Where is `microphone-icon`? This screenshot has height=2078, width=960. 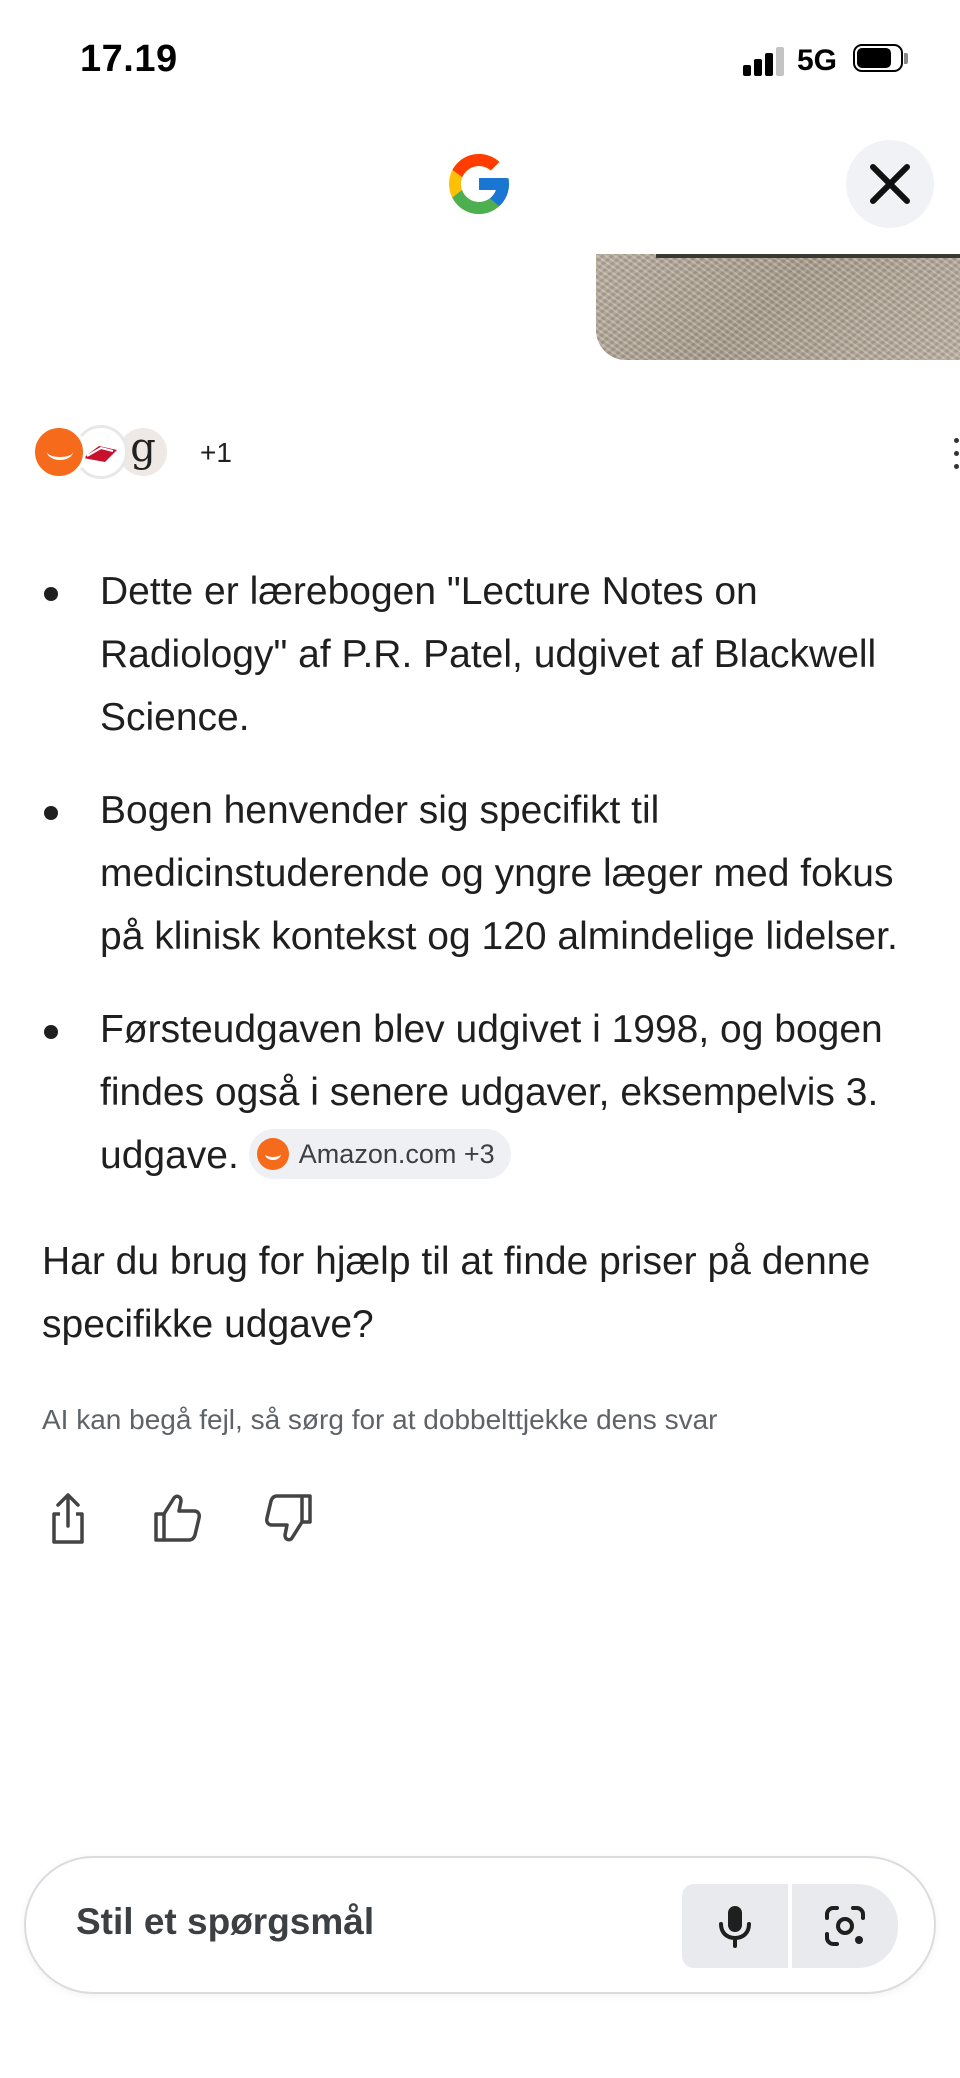 microphone-icon is located at coordinates (735, 1927).